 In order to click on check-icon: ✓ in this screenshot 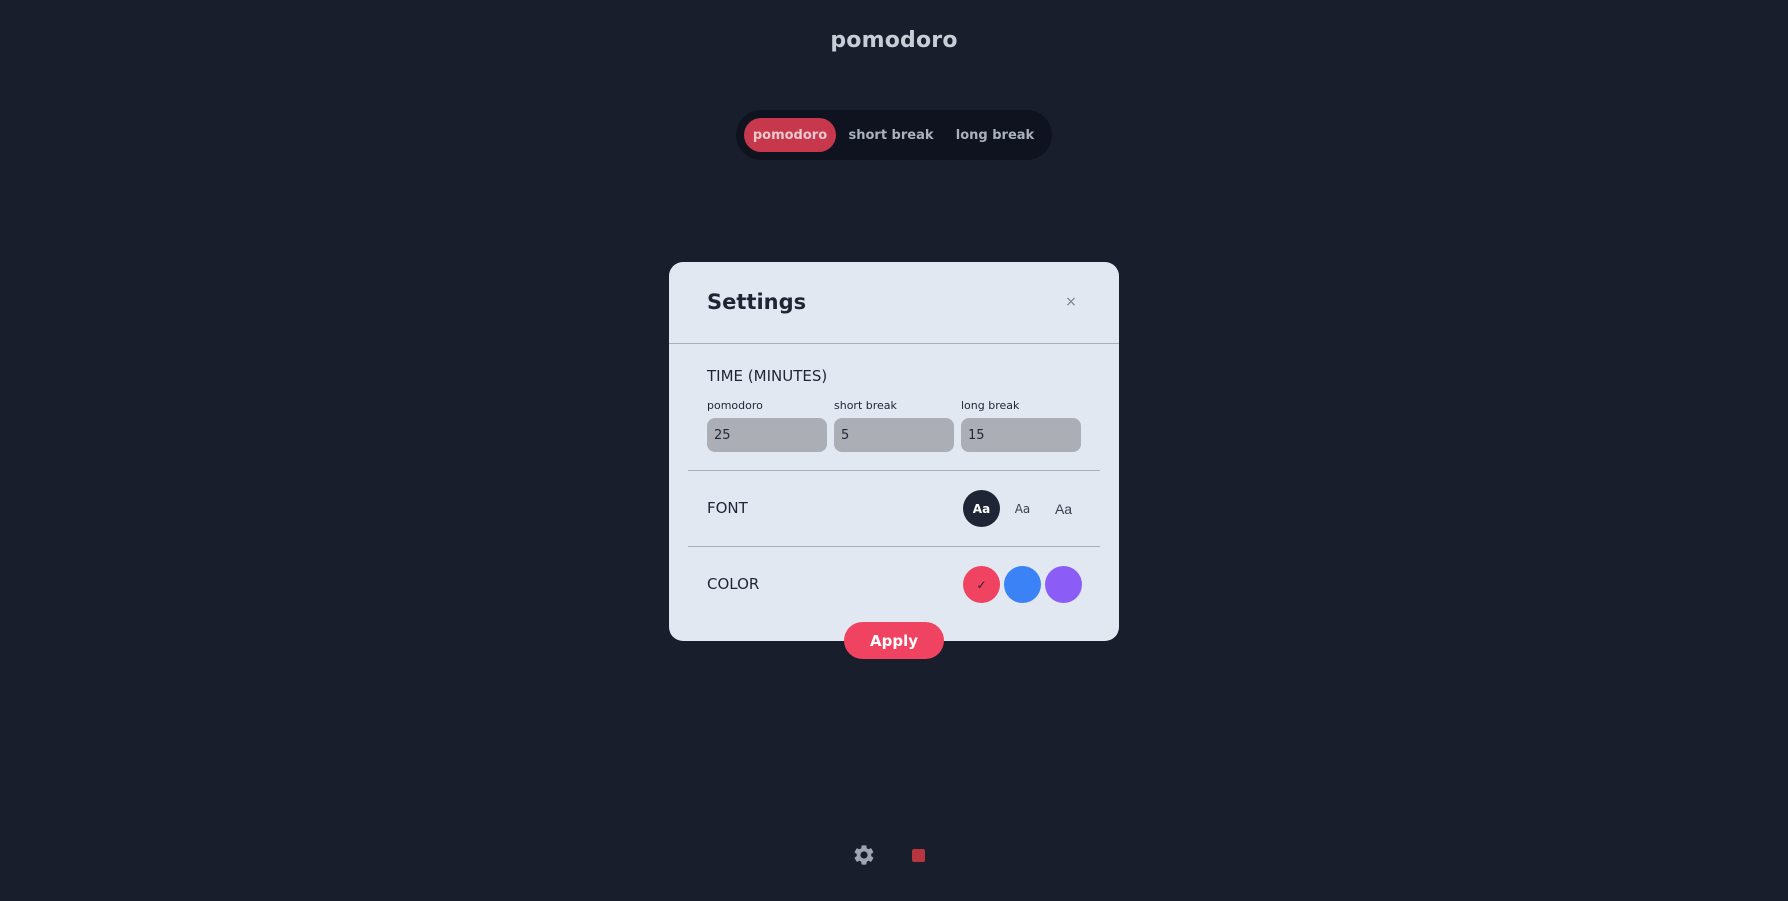, I will do `click(981, 584)`.